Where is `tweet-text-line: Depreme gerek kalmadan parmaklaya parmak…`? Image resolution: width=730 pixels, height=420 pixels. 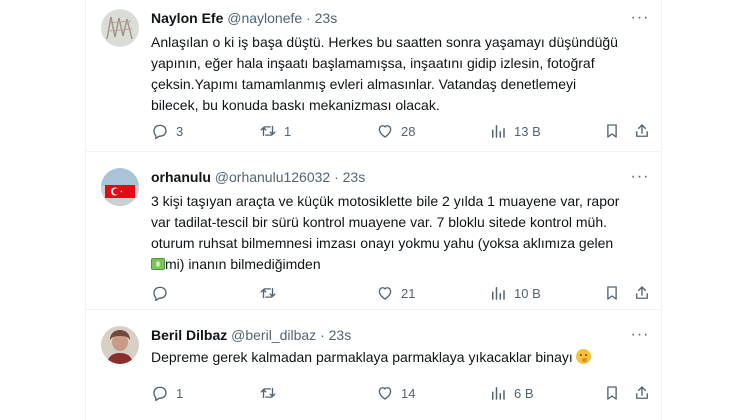 tweet-text-line: Depreme gerek kalmadan parmaklaya parmak… is located at coordinates (401, 357).